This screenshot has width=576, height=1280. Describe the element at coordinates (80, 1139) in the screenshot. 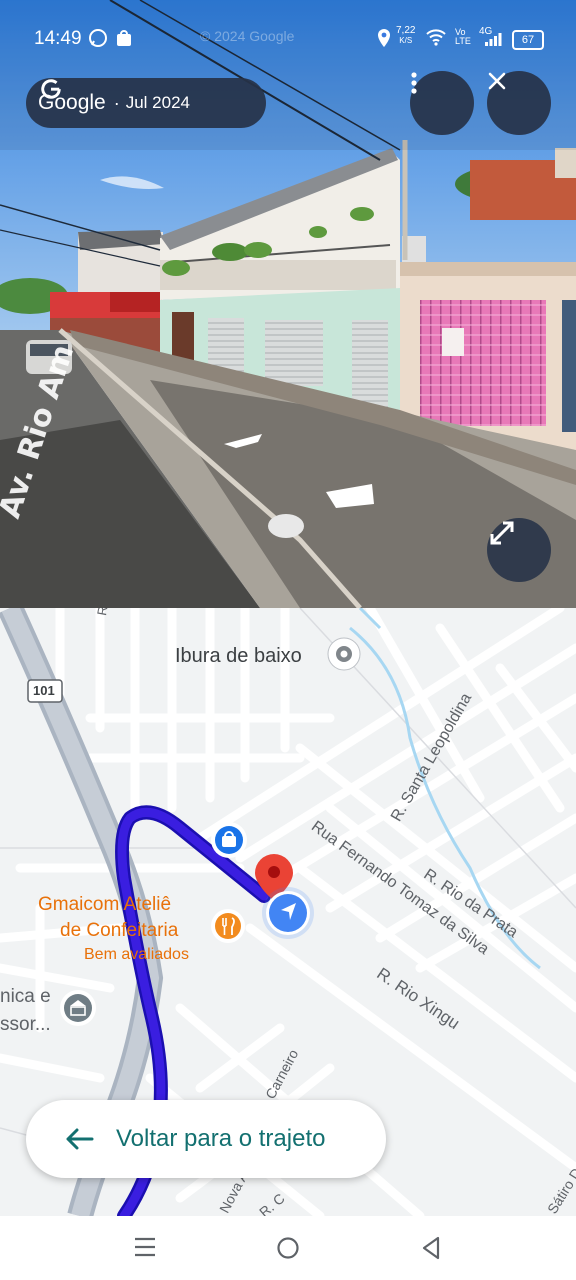

I see `arrow-back-icon` at that location.